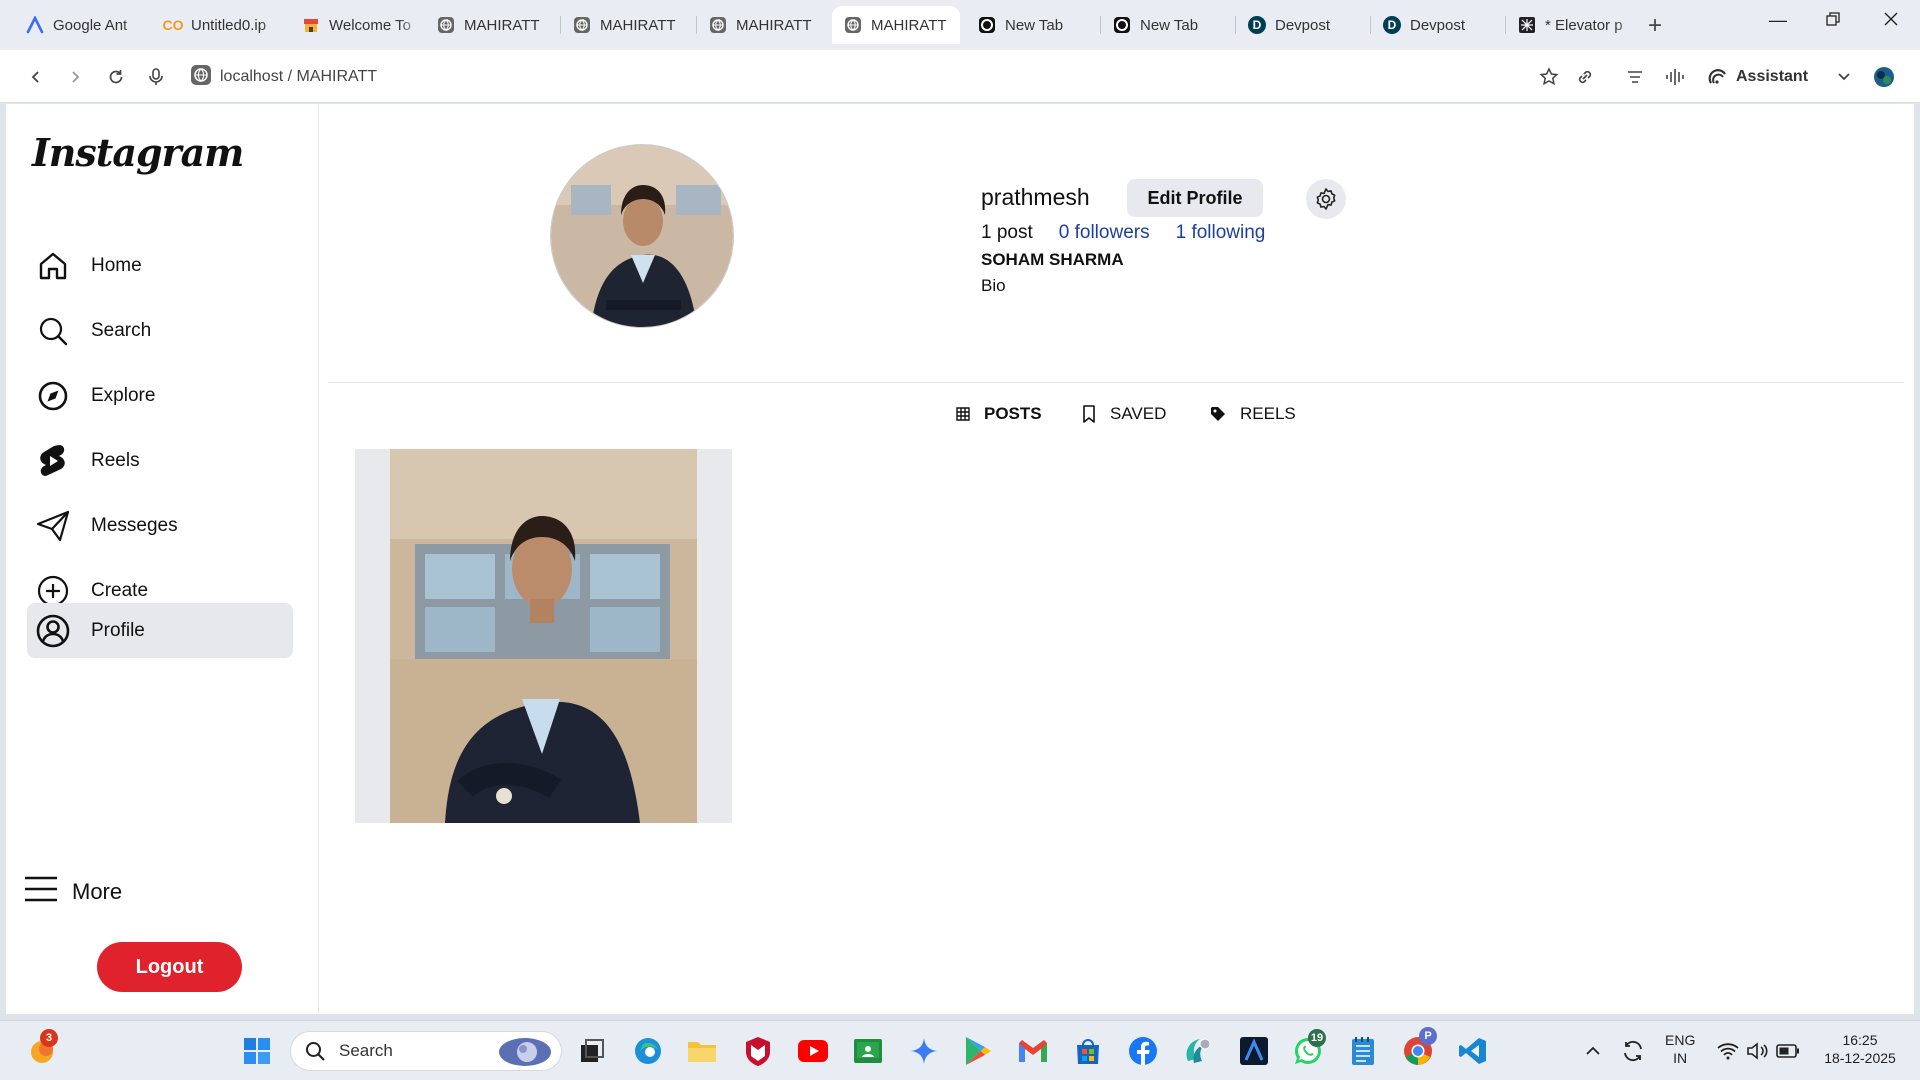  I want to click on clock: 16:25 18-12-2025, so click(1860, 1049).